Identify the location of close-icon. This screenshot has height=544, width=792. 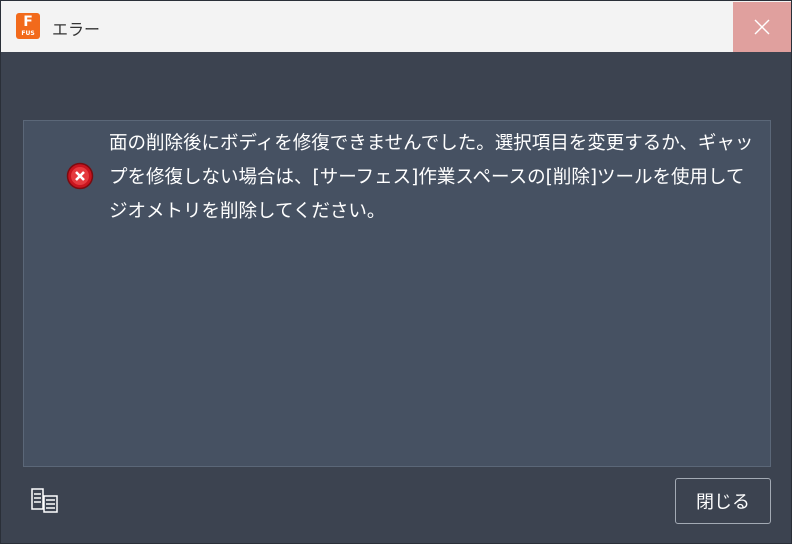
(762, 27).